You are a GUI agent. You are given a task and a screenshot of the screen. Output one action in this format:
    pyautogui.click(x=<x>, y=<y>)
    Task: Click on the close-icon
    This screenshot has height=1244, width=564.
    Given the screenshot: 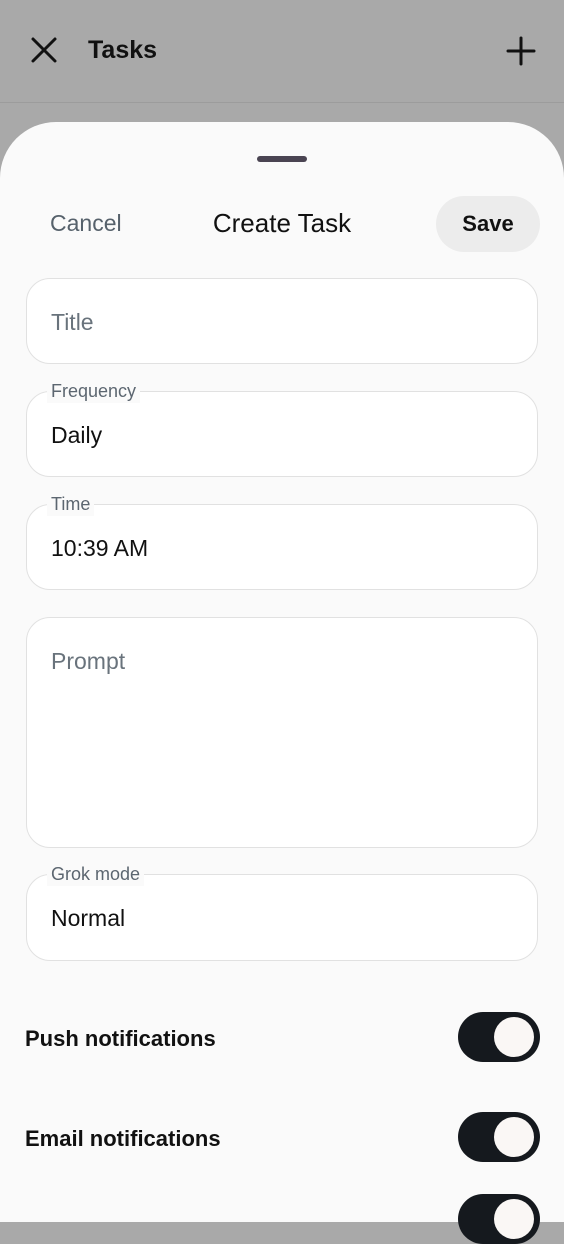 What is the action you would take?
    pyautogui.click(x=44, y=50)
    